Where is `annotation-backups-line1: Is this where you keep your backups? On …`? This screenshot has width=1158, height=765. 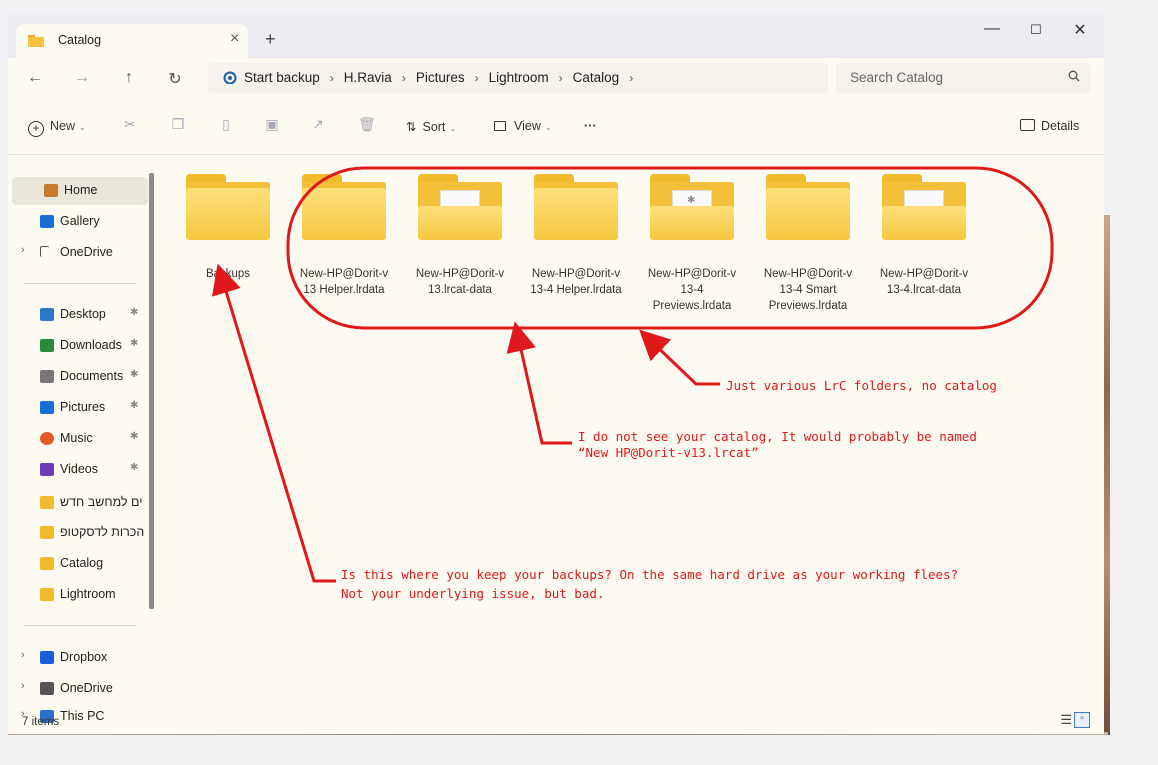
annotation-backups-line1: Is this where you keep your backups? On … is located at coordinates (650, 574).